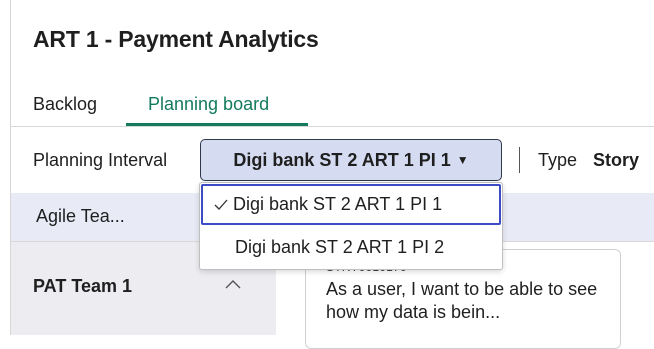 The image size is (654, 349). What do you see at coordinates (332, 126) in the screenshot?
I see `tabs-divider` at bounding box center [332, 126].